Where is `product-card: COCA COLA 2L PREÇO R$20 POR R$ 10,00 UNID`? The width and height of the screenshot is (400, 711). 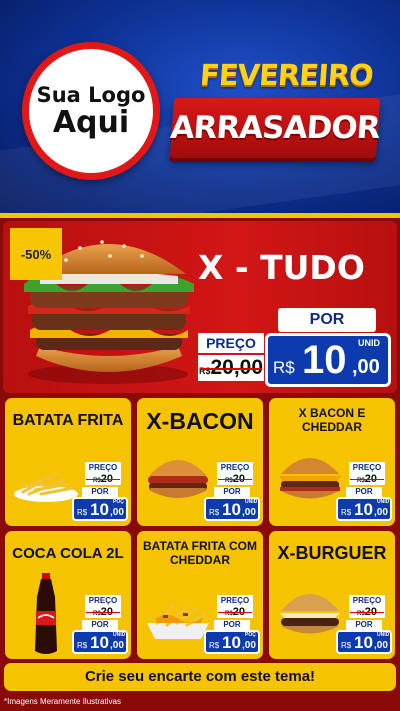 product-card: COCA COLA 2L PREÇO R$20 POR R$ 10,00 UNID is located at coordinates (68, 595).